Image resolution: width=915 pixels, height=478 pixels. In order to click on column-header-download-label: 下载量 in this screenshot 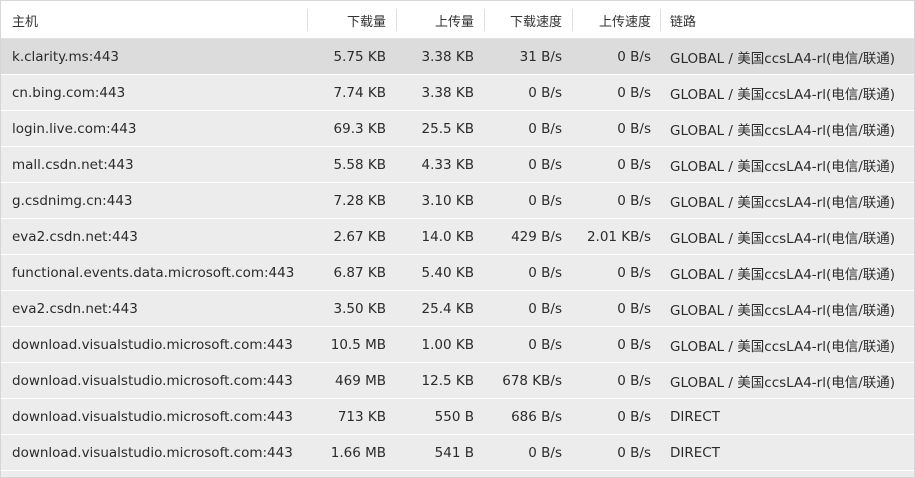, I will do `click(366, 22)`.